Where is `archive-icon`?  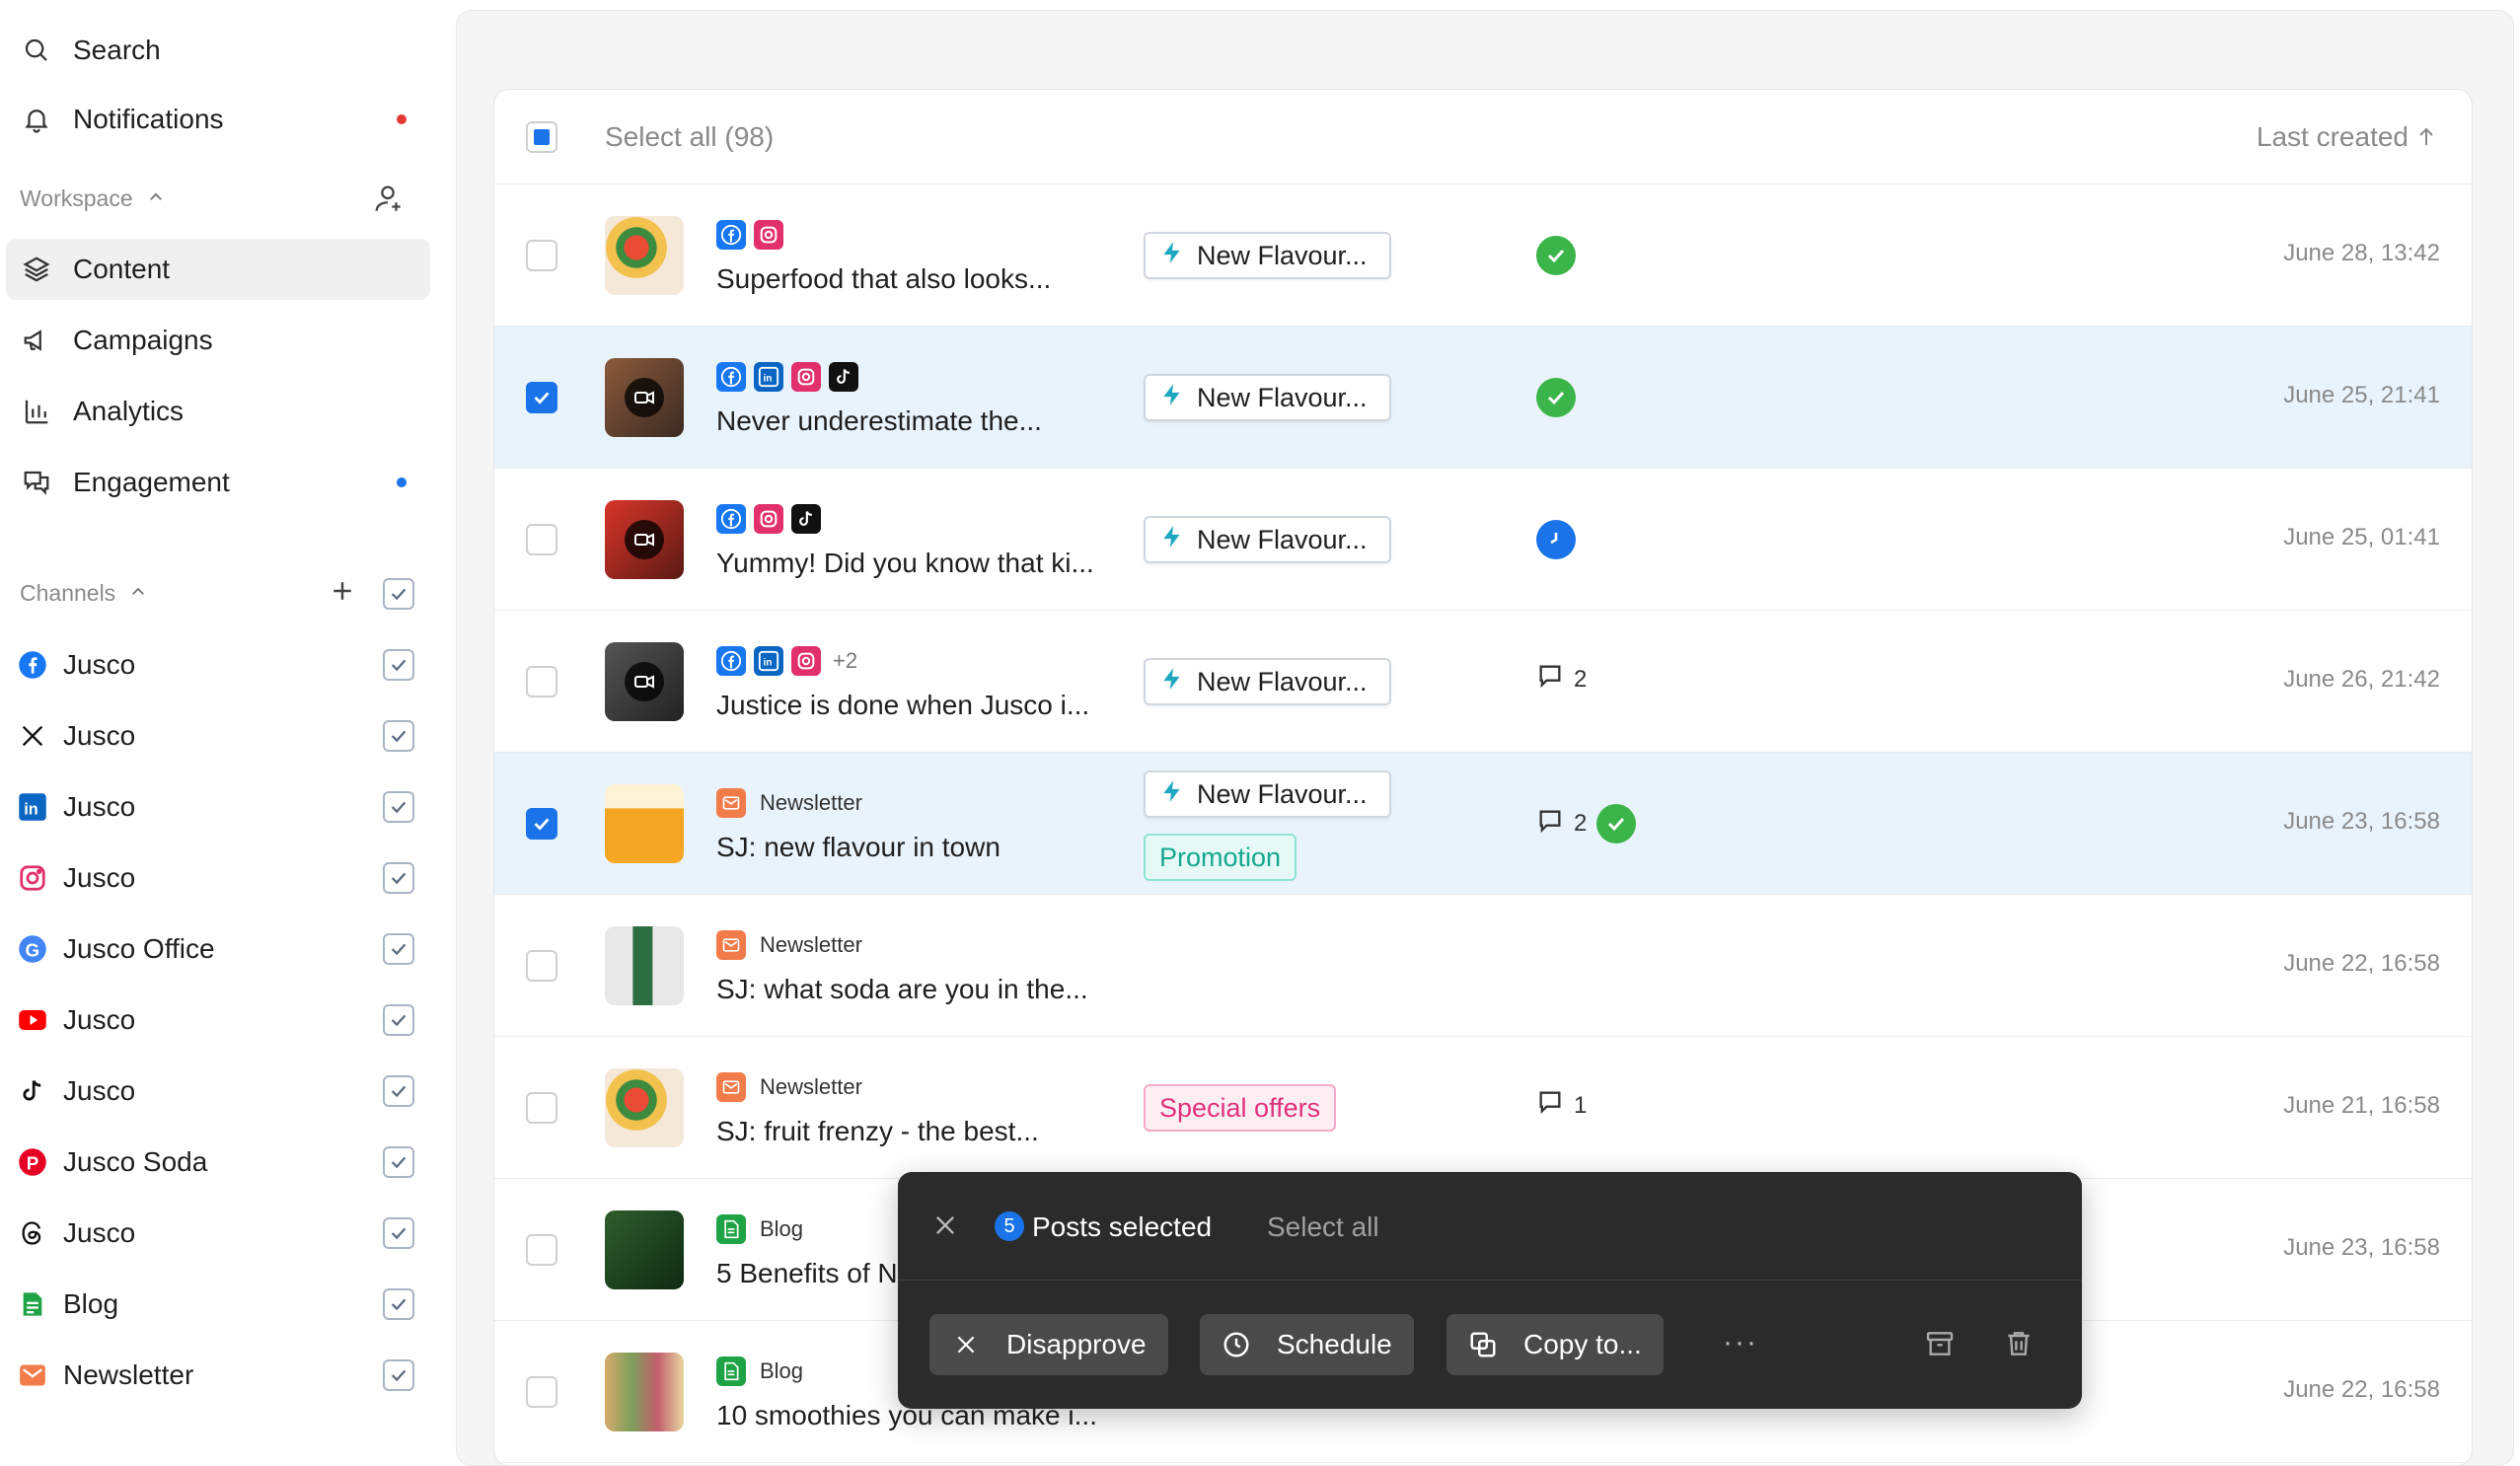 archive-icon is located at coordinates (1940, 1346).